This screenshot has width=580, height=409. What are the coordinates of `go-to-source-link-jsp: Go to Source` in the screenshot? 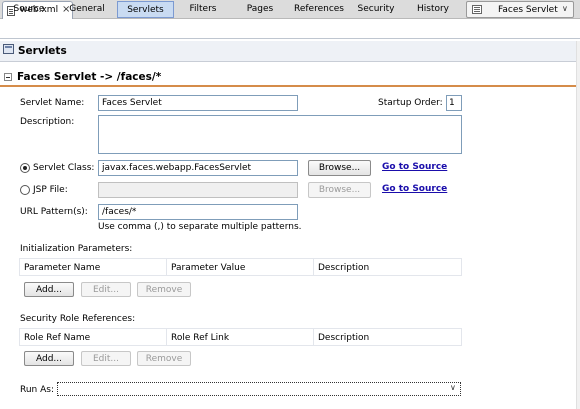 It's located at (414, 189).